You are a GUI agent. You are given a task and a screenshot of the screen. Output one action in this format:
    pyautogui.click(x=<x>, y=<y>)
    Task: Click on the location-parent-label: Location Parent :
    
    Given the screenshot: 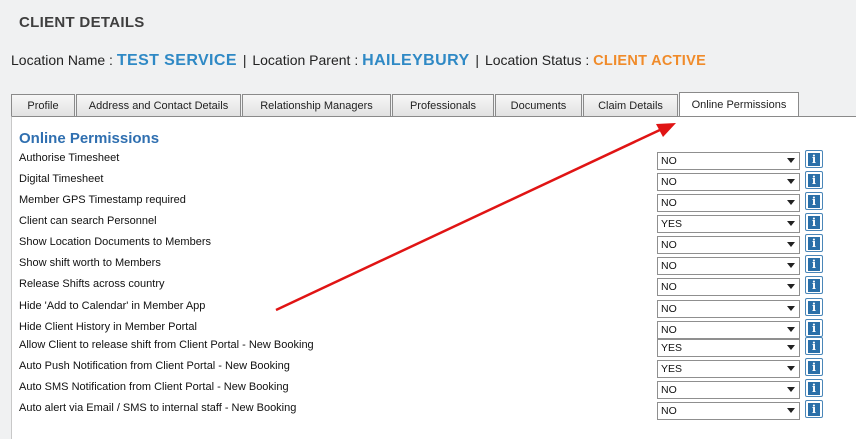 What is the action you would take?
    pyautogui.click(x=305, y=60)
    